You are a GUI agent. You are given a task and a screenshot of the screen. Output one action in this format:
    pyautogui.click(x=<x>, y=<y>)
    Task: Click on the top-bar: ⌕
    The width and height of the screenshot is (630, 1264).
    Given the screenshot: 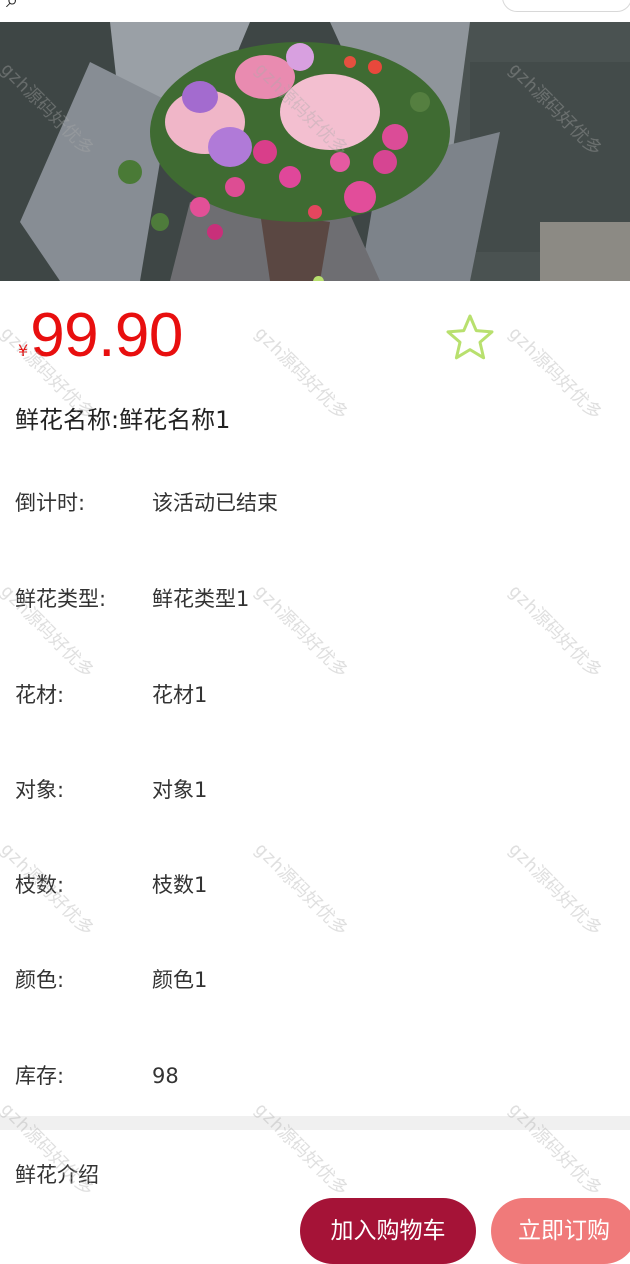 What is the action you would take?
    pyautogui.click(x=315, y=11)
    